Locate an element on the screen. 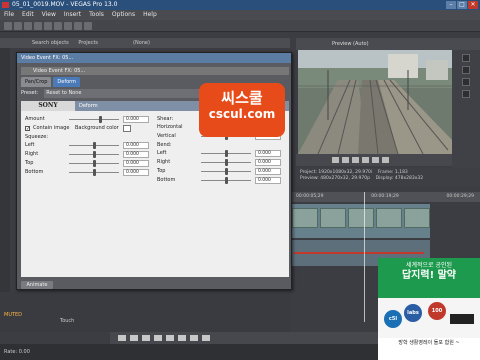  menu-insert: Insert is located at coordinates (72, 15).